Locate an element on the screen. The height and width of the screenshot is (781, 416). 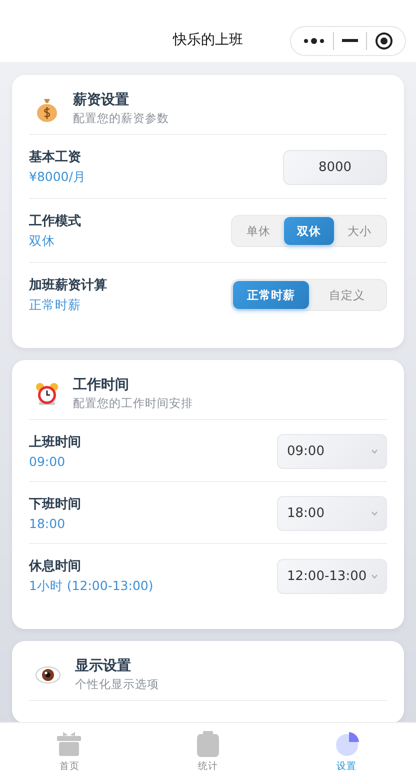
close-icon is located at coordinates (384, 41).